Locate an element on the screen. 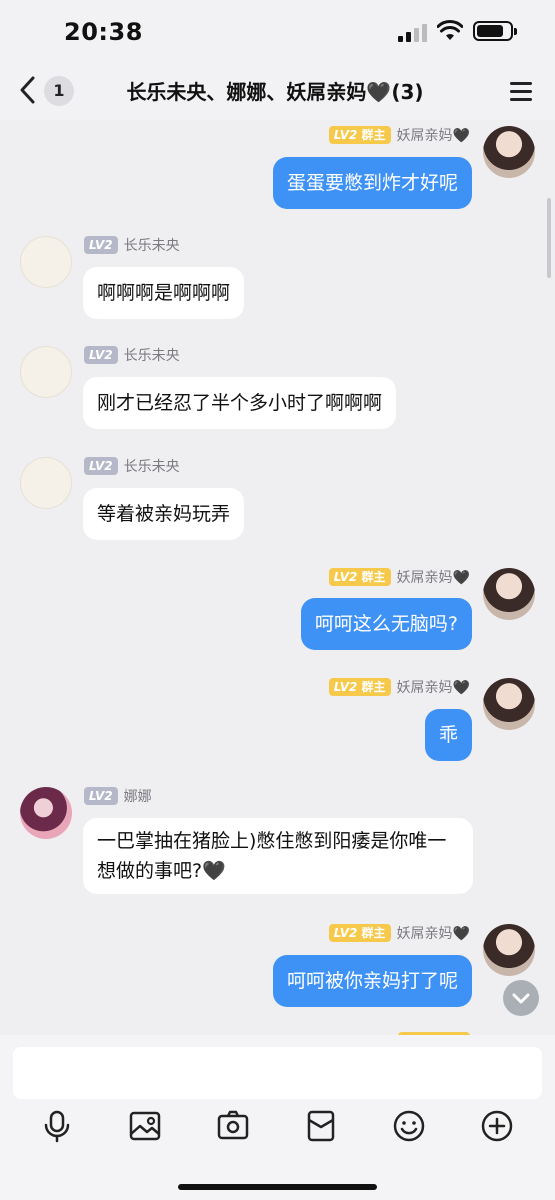 The width and height of the screenshot is (555, 1200). message-bubble: 蛋蛋要憋到炸才好呢 is located at coordinates (372, 183).